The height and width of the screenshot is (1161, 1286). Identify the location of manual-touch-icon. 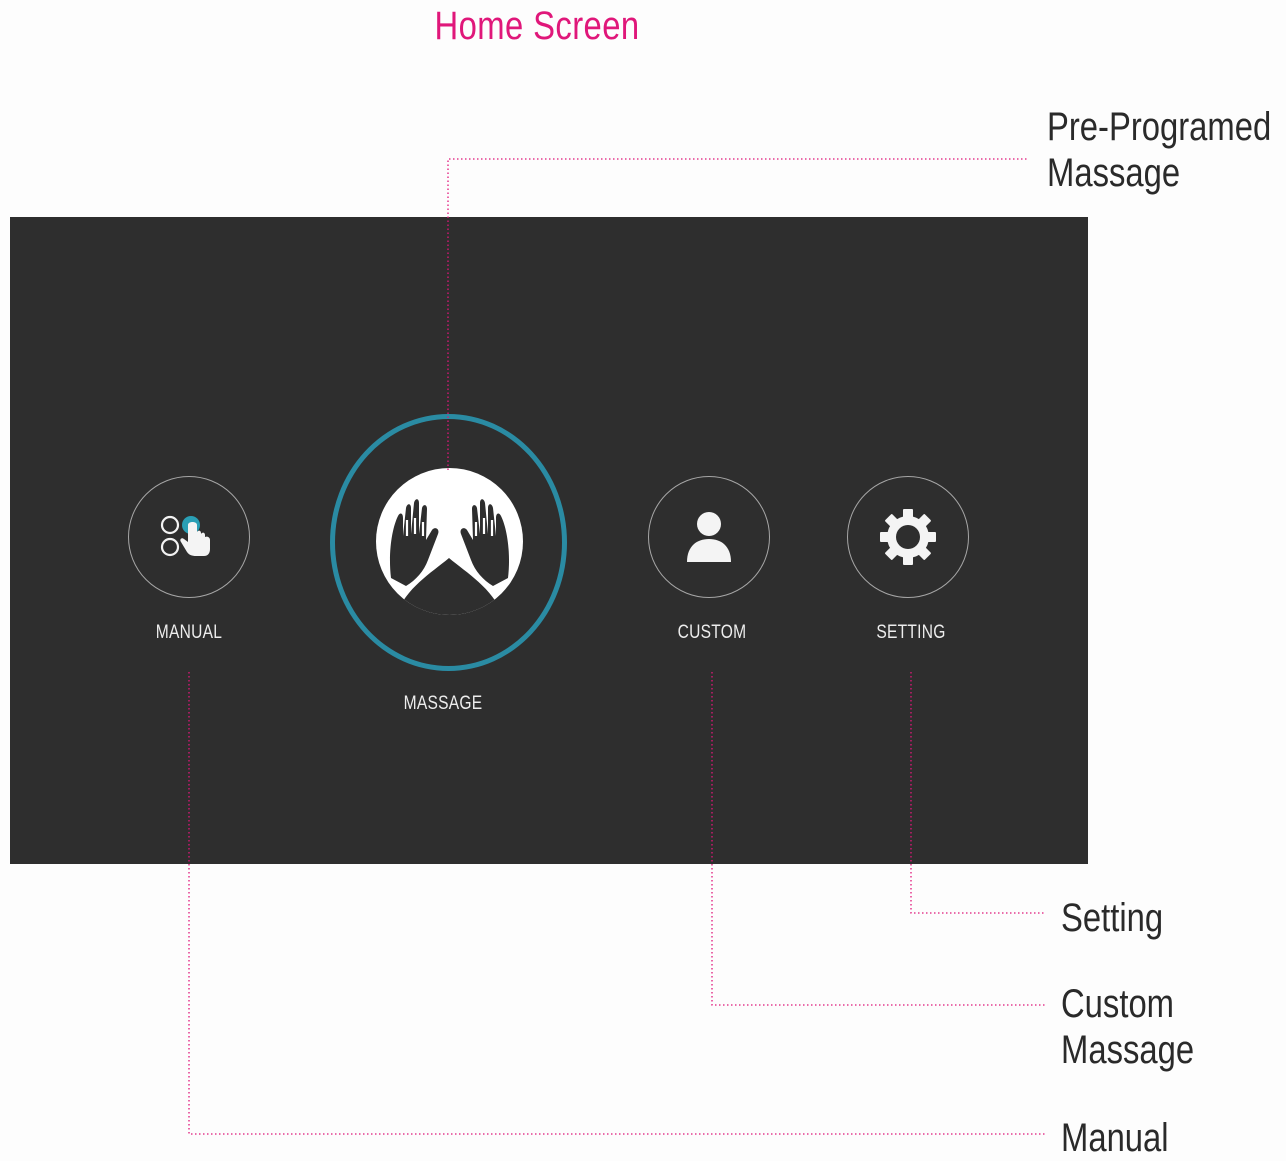
(185, 536).